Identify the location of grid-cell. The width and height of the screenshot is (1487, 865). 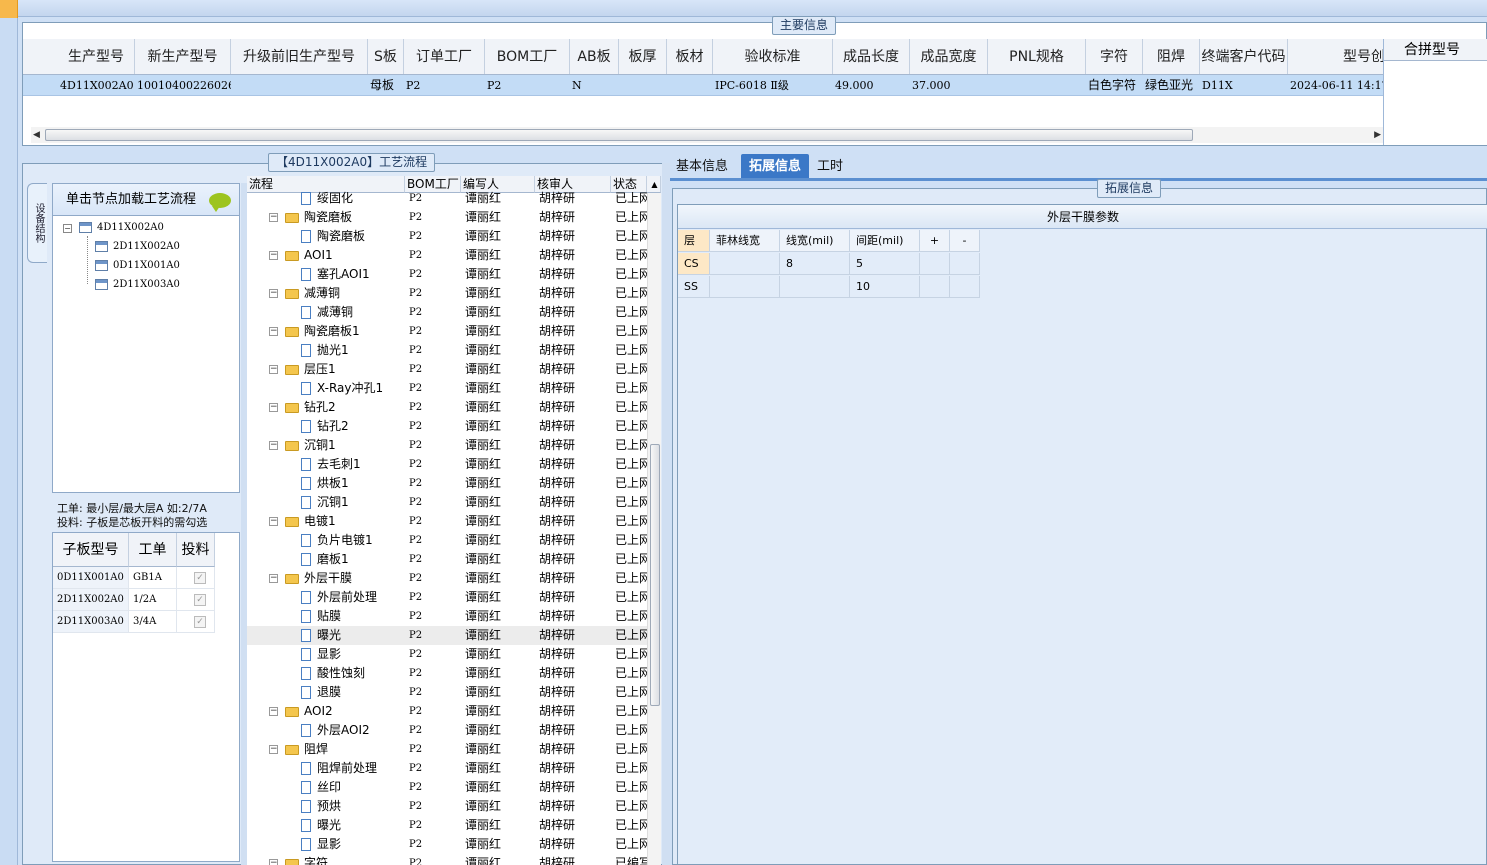
(643, 85).